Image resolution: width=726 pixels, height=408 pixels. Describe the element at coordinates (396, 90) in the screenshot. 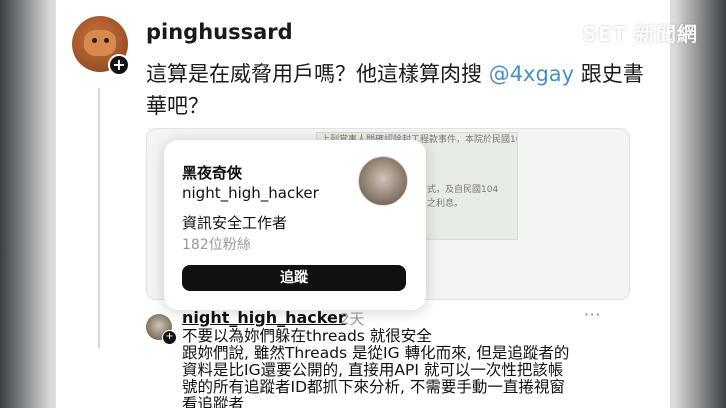

I see `post-text: 這算是在威脅用戶嗎？他這樣算肉搜 @4xgay 跟史書華吧？` at that location.